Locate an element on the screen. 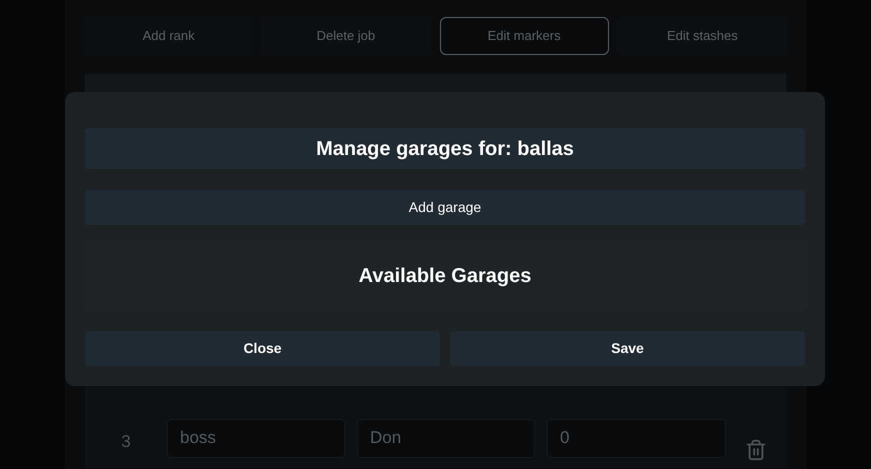 Image resolution: width=871 pixels, height=469 pixels. section-title: Available Garages is located at coordinates (445, 276).